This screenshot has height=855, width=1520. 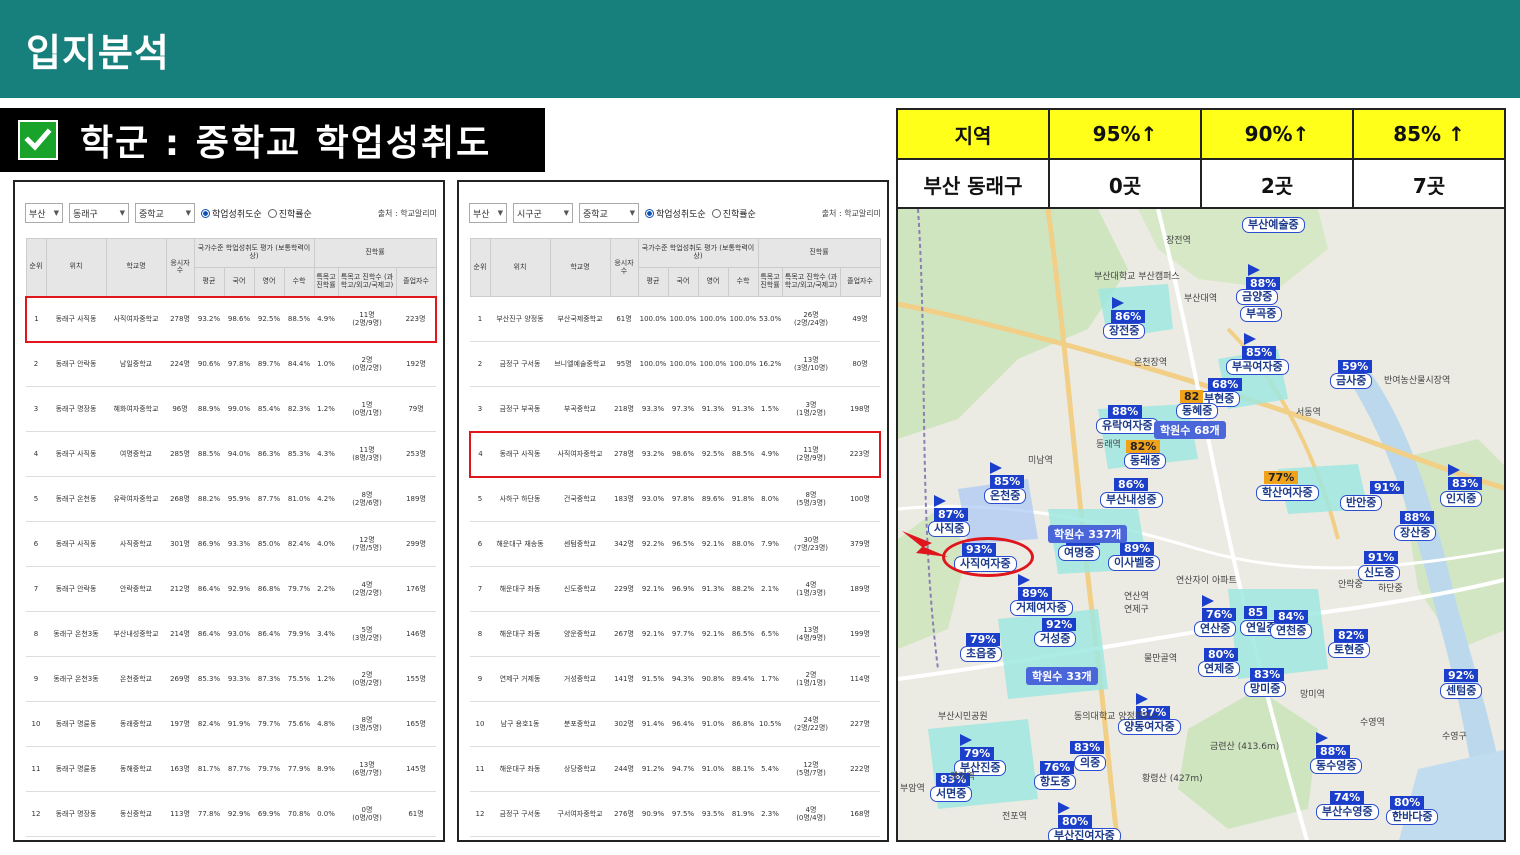 What do you see at coordinates (1124, 331) in the screenshot?
I see `map-label-school: 장전중` at bounding box center [1124, 331].